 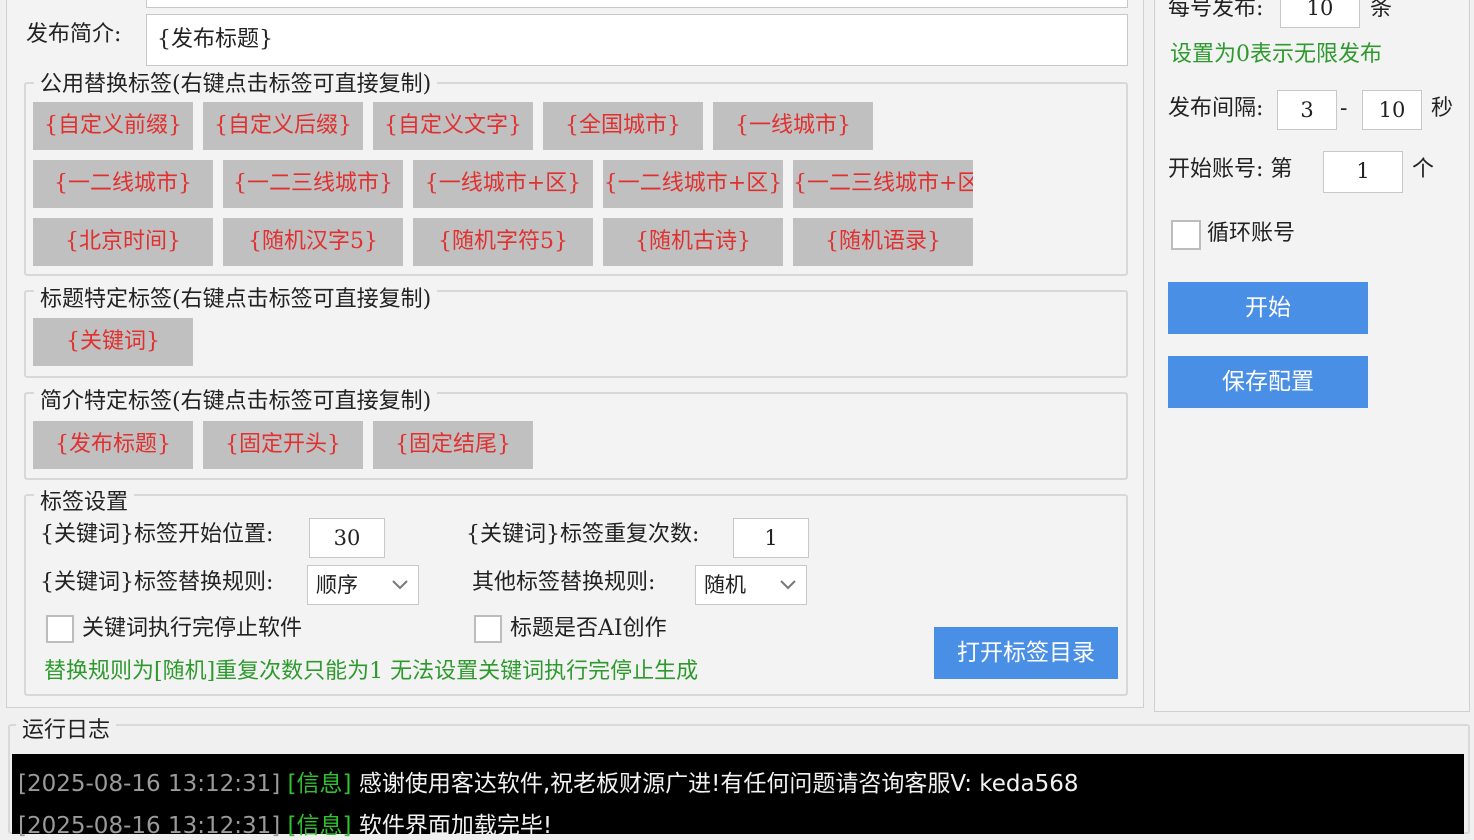 What do you see at coordinates (453, 126) in the screenshot?
I see `tag-custom-text: {自定义文字}` at bounding box center [453, 126].